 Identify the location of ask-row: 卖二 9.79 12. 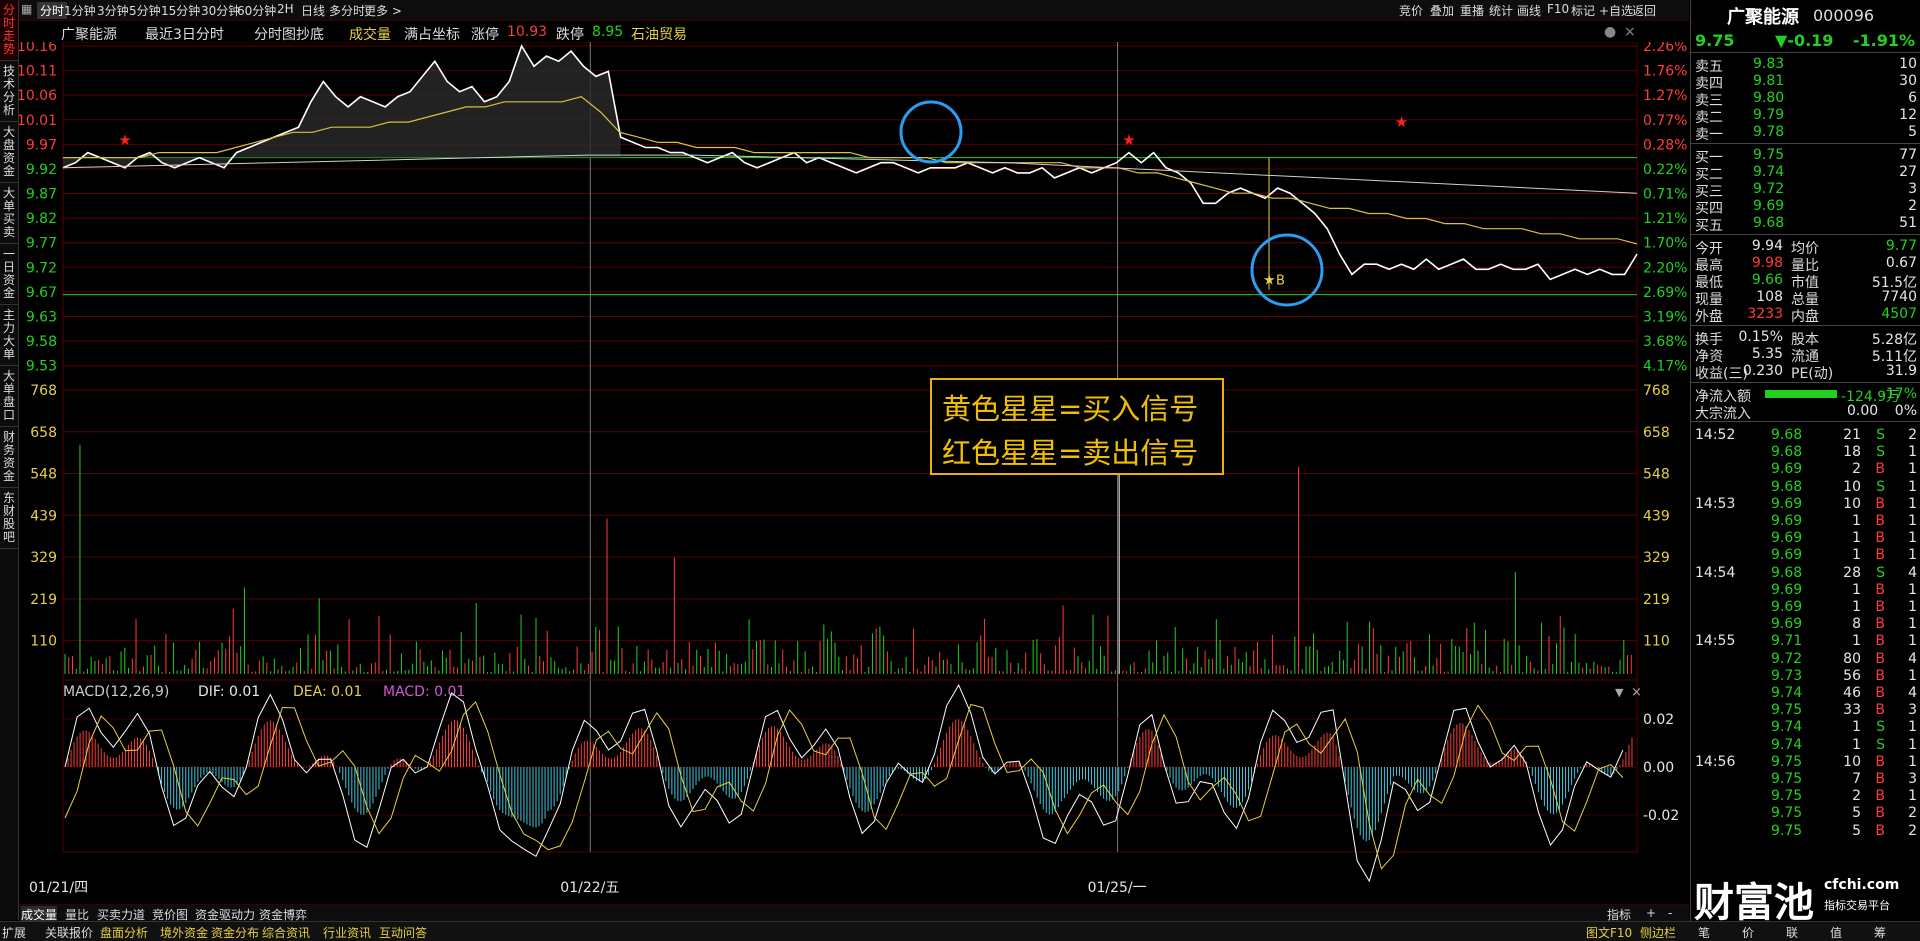
(1805, 116).